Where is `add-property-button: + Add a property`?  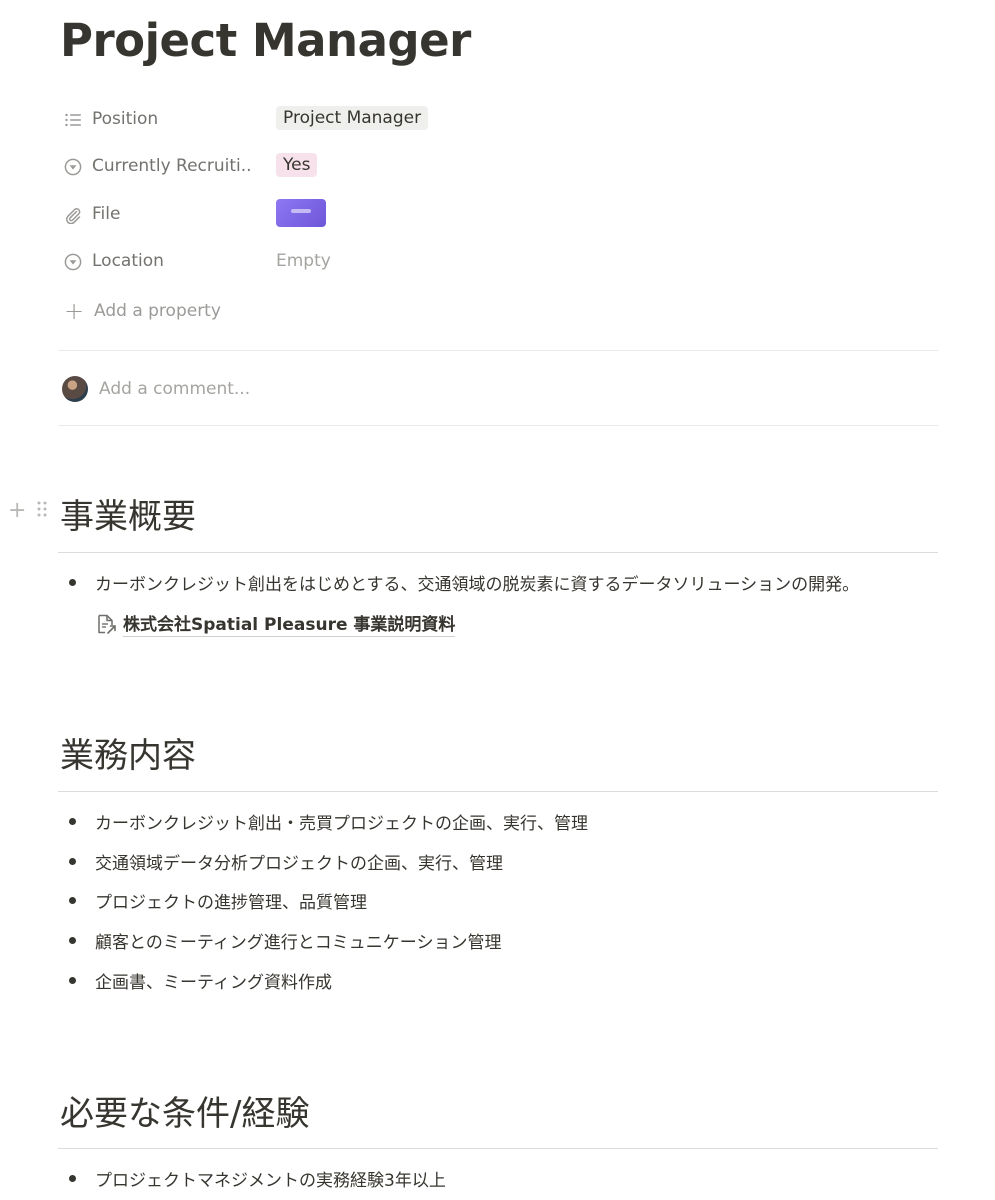
add-property-button: + Add a property is located at coordinates (142, 311).